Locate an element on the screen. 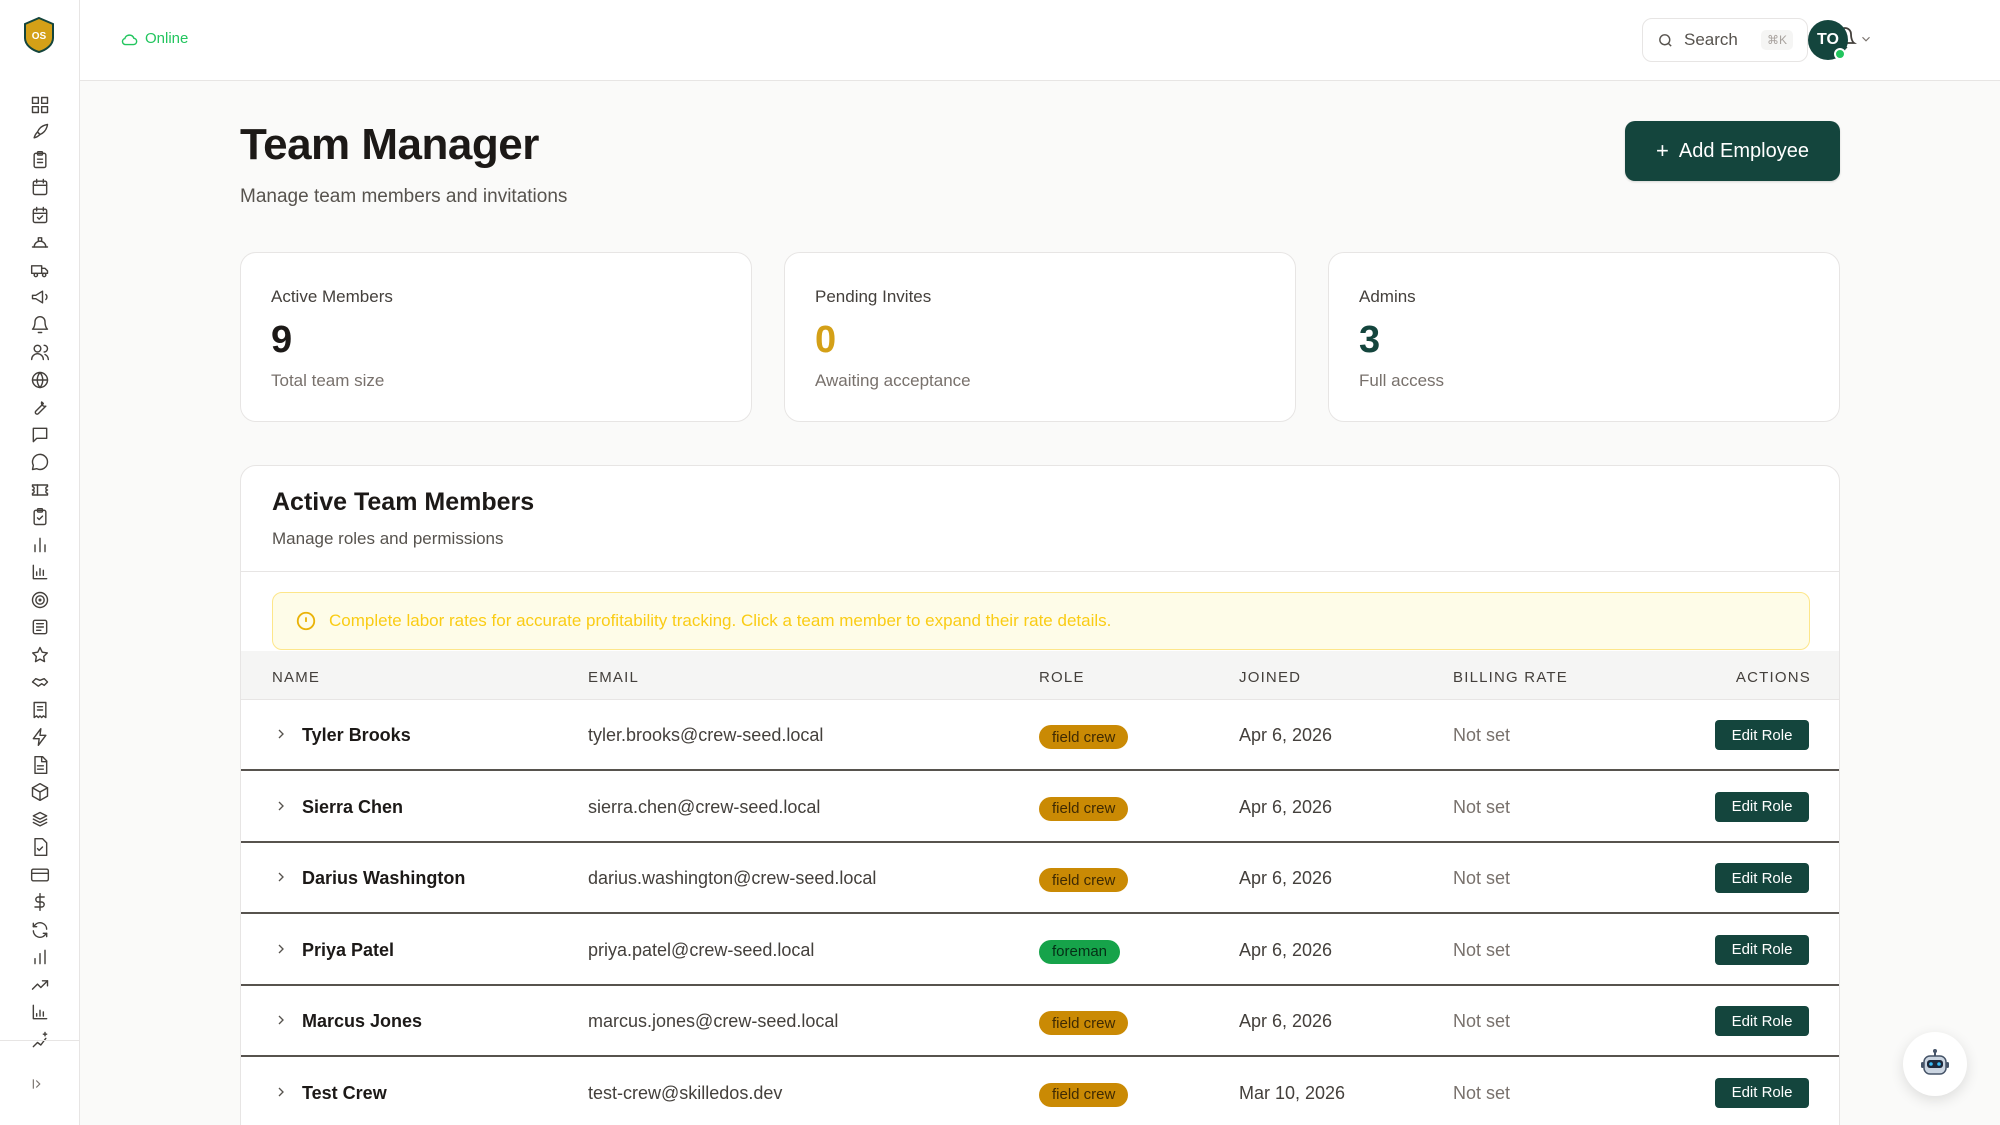 The height and width of the screenshot is (1125, 2000). sidebar-item-receipt is located at coordinates (40, 710).